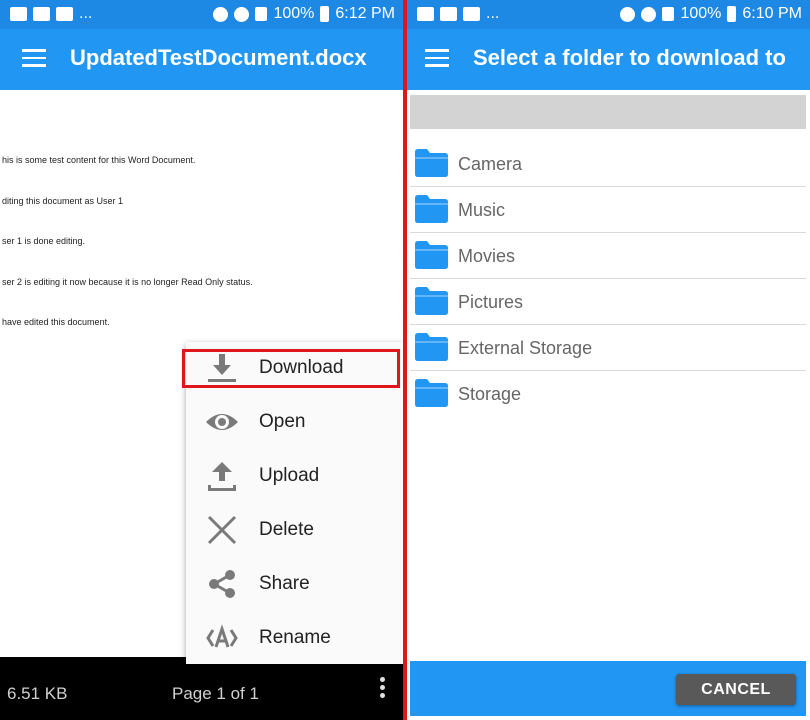 The height and width of the screenshot is (720, 810). Describe the element at coordinates (222, 422) in the screenshot. I see `eye-icon` at that location.